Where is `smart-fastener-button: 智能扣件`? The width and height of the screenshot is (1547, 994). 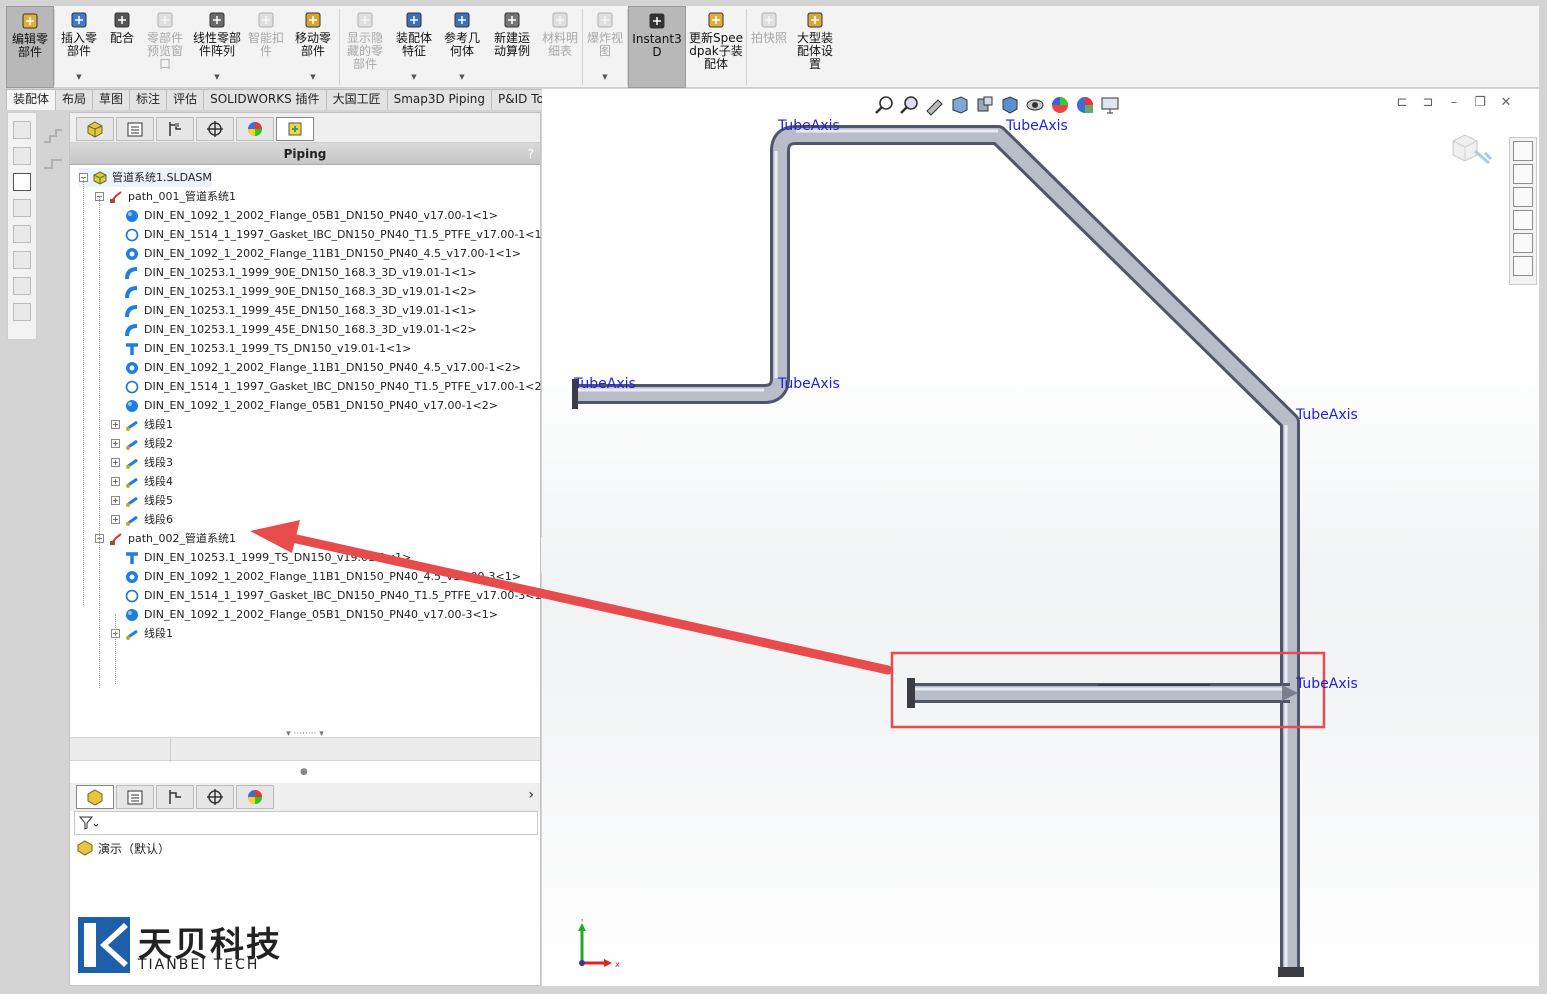
smart-fastener-button: 智能扣件 is located at coordinates (266, 47).